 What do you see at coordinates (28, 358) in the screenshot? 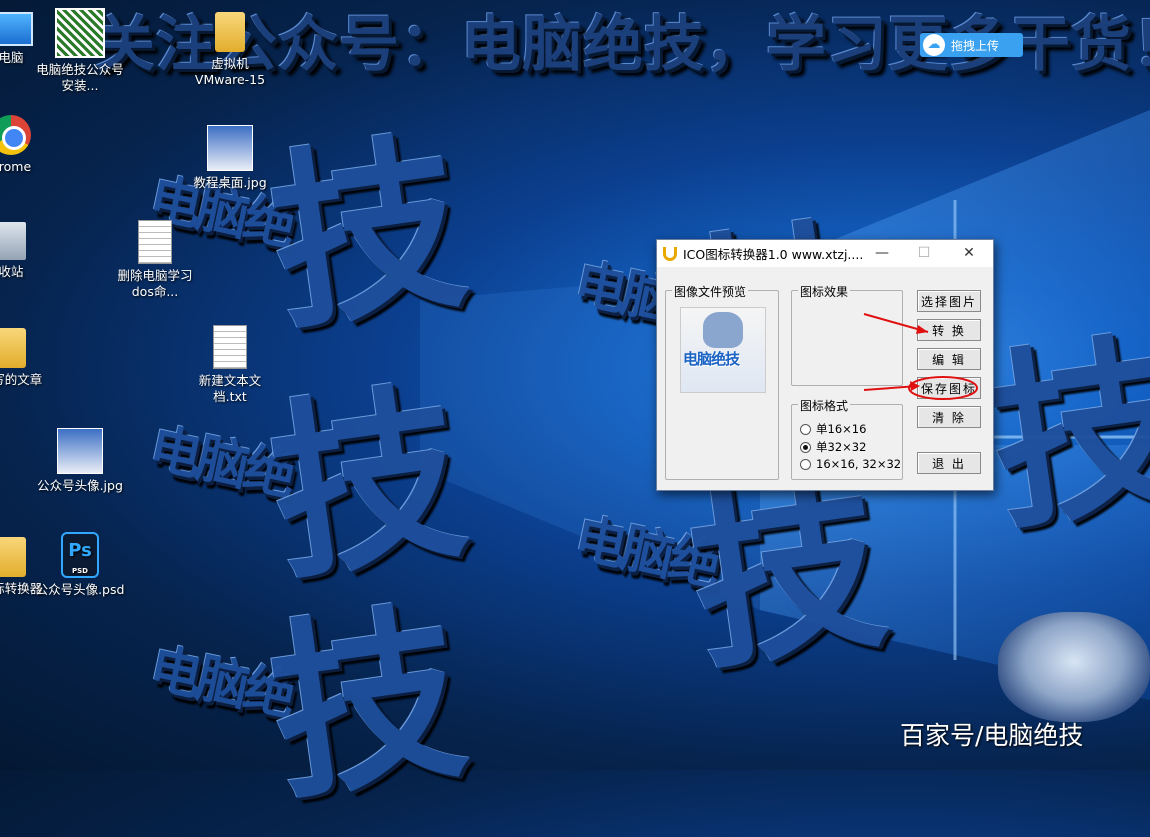
I see `desktop-icon-articles: 体写的文章` at bounding box center [28, 358].